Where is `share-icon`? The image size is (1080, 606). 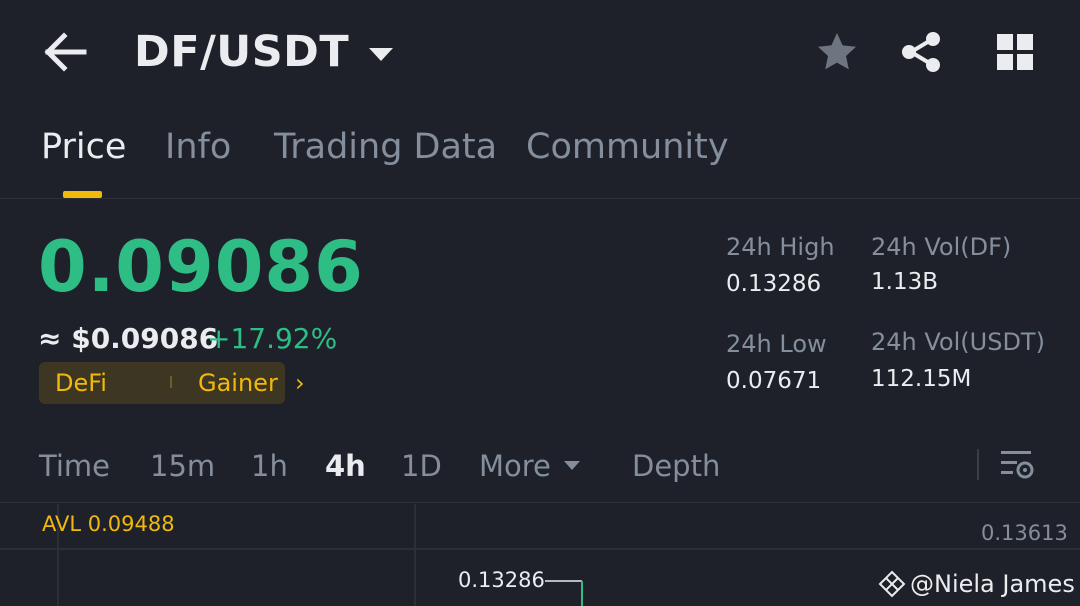
share-icon is located at coordinates (921, 52).